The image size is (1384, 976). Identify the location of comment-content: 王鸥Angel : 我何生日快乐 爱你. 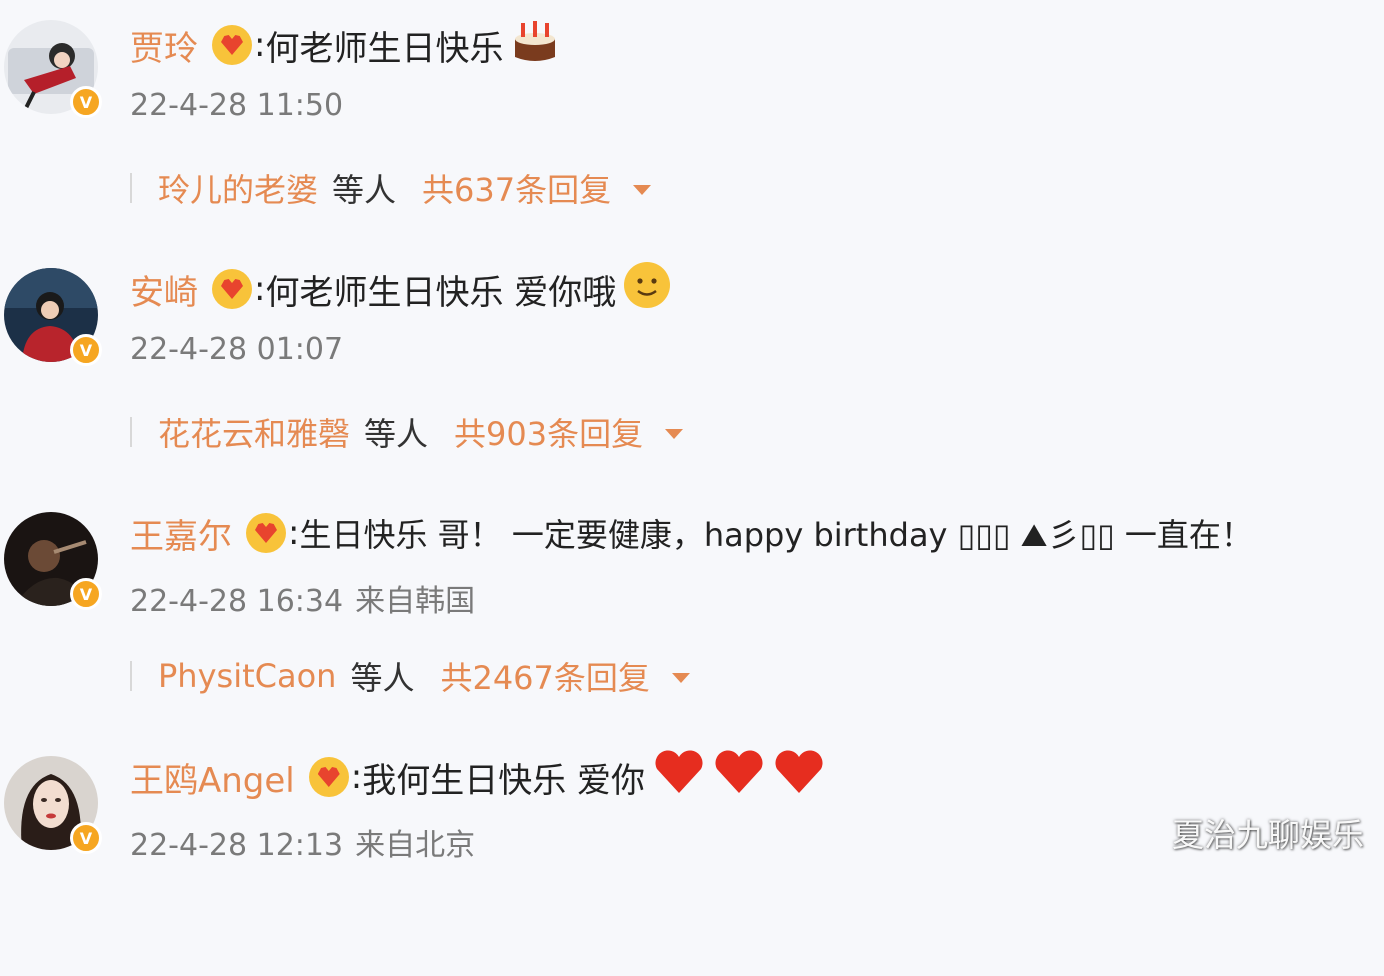
(478, 775).